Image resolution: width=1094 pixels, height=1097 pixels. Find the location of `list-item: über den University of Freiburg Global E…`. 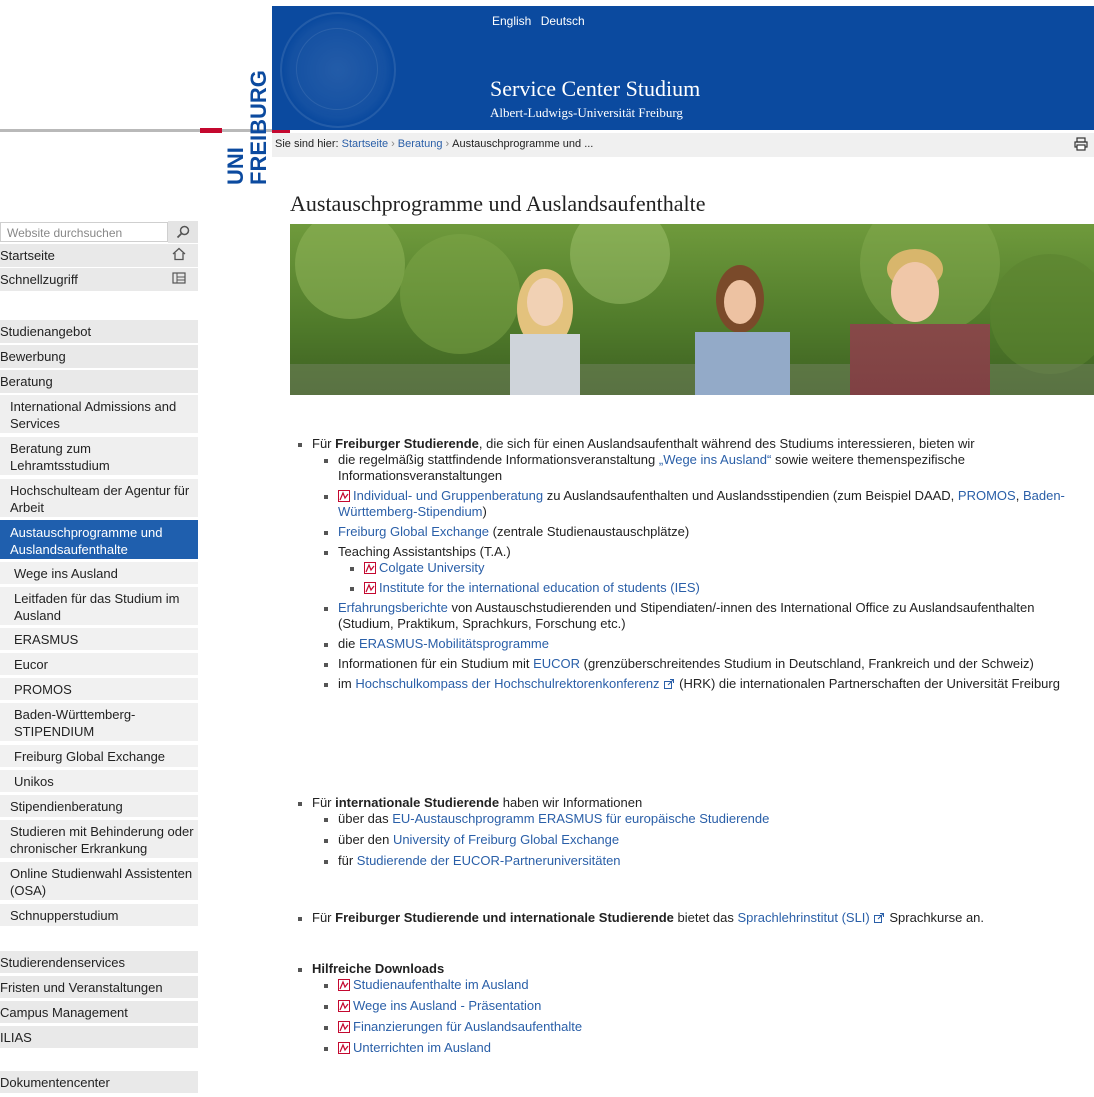

list-item: über den University of Freiburg Global E… is located at coordinates (708, 840).